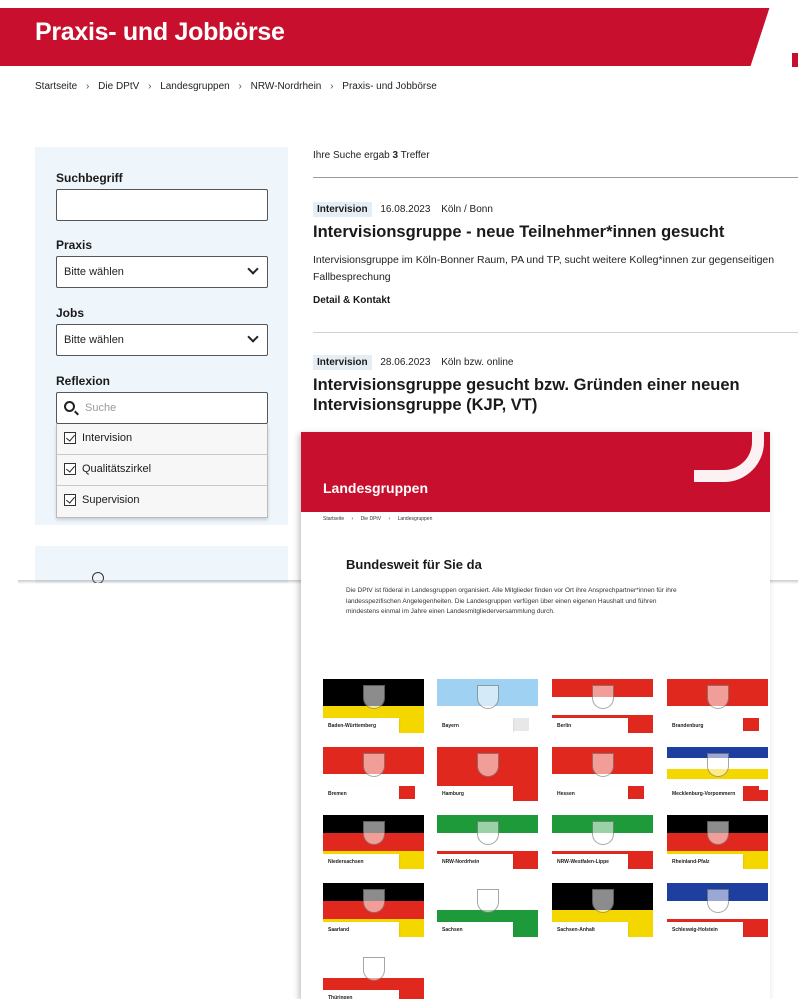 This screenshot has height=999, width=798. What do you see at coordinates (475, 861) in the screenshot?
I see `state-name-label: NRW-Nordrhein` at bounding box center [475, 861].